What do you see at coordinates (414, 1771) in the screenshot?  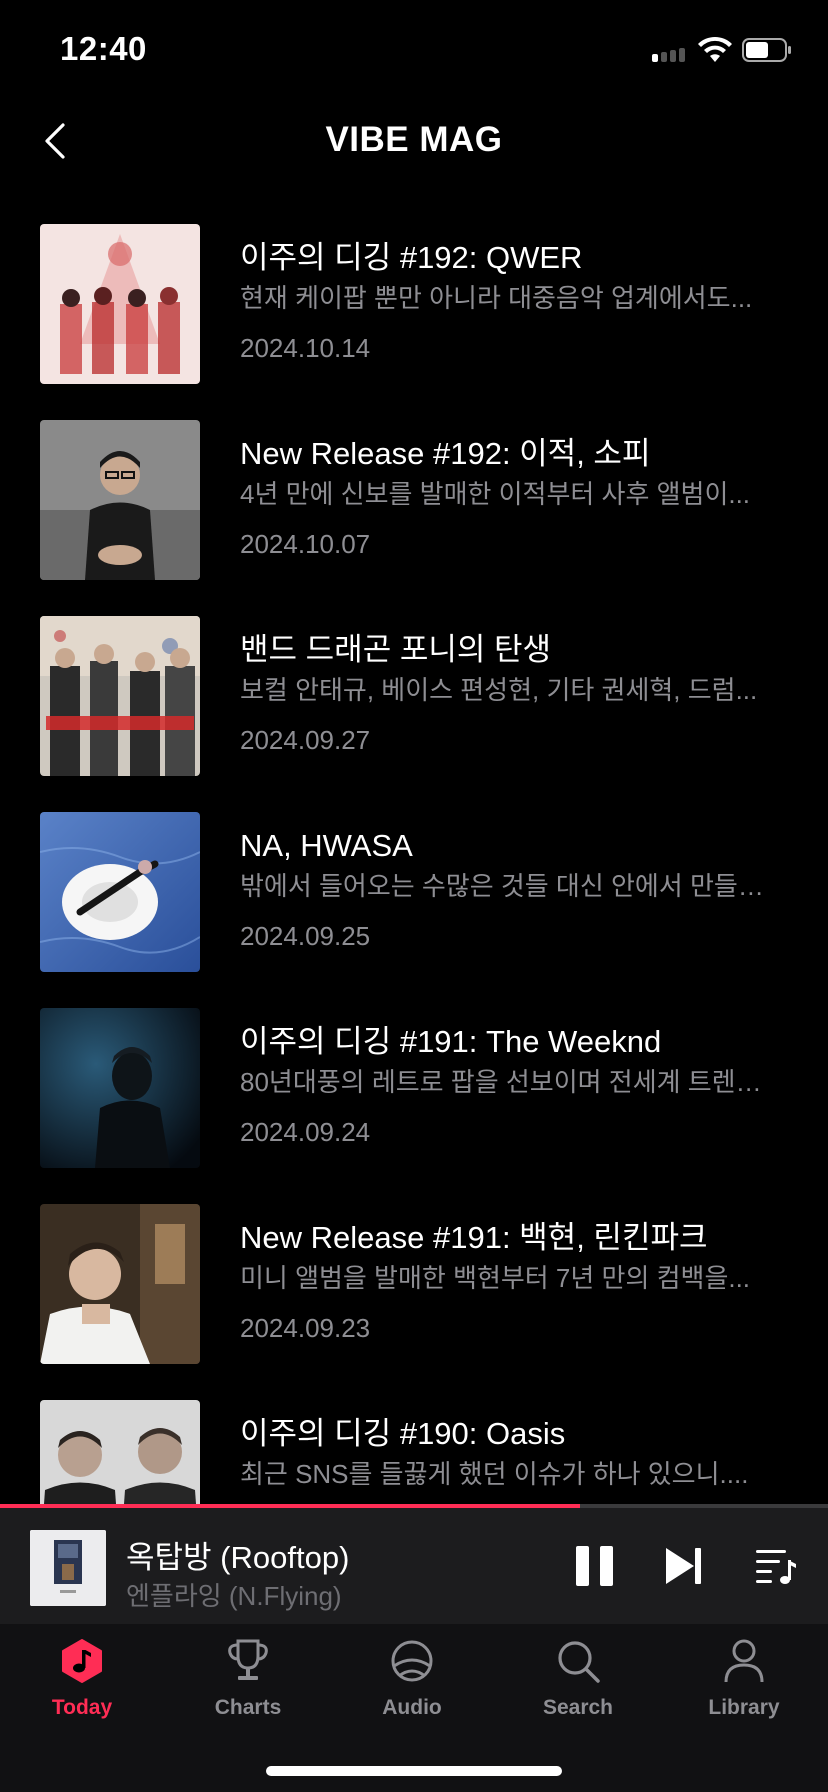 I see `home-indicator` at bounding box center [414, 1771].